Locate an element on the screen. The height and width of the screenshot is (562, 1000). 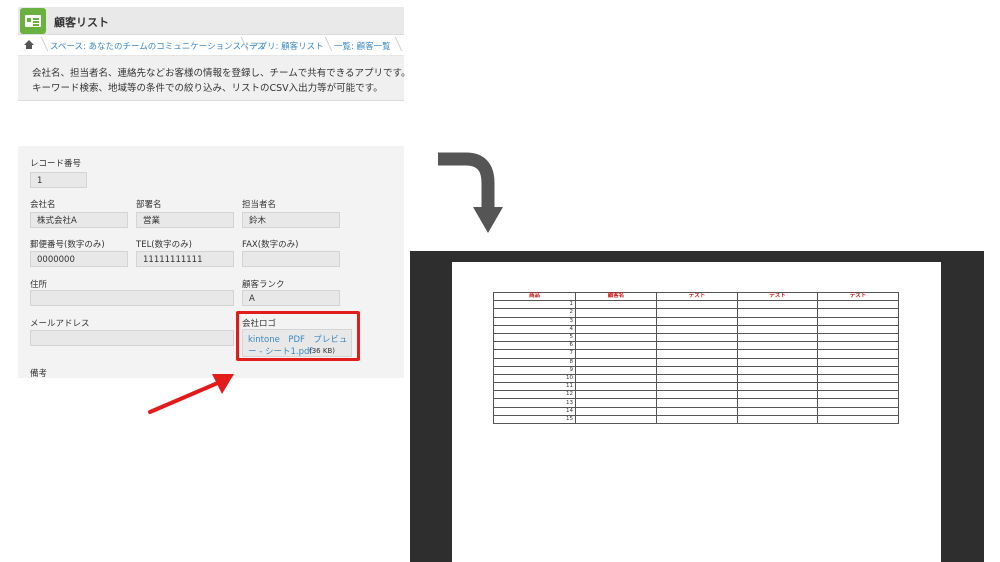
red-arrow-icon is located at coordinates (191, 394).